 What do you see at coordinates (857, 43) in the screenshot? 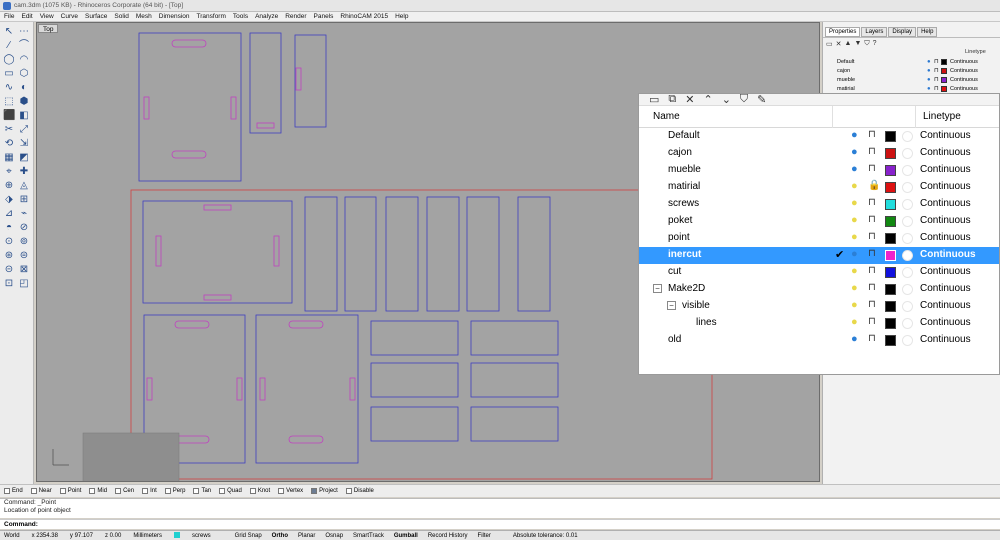
I see `move-down-icon: ▼` at bounding box center [857, 43].